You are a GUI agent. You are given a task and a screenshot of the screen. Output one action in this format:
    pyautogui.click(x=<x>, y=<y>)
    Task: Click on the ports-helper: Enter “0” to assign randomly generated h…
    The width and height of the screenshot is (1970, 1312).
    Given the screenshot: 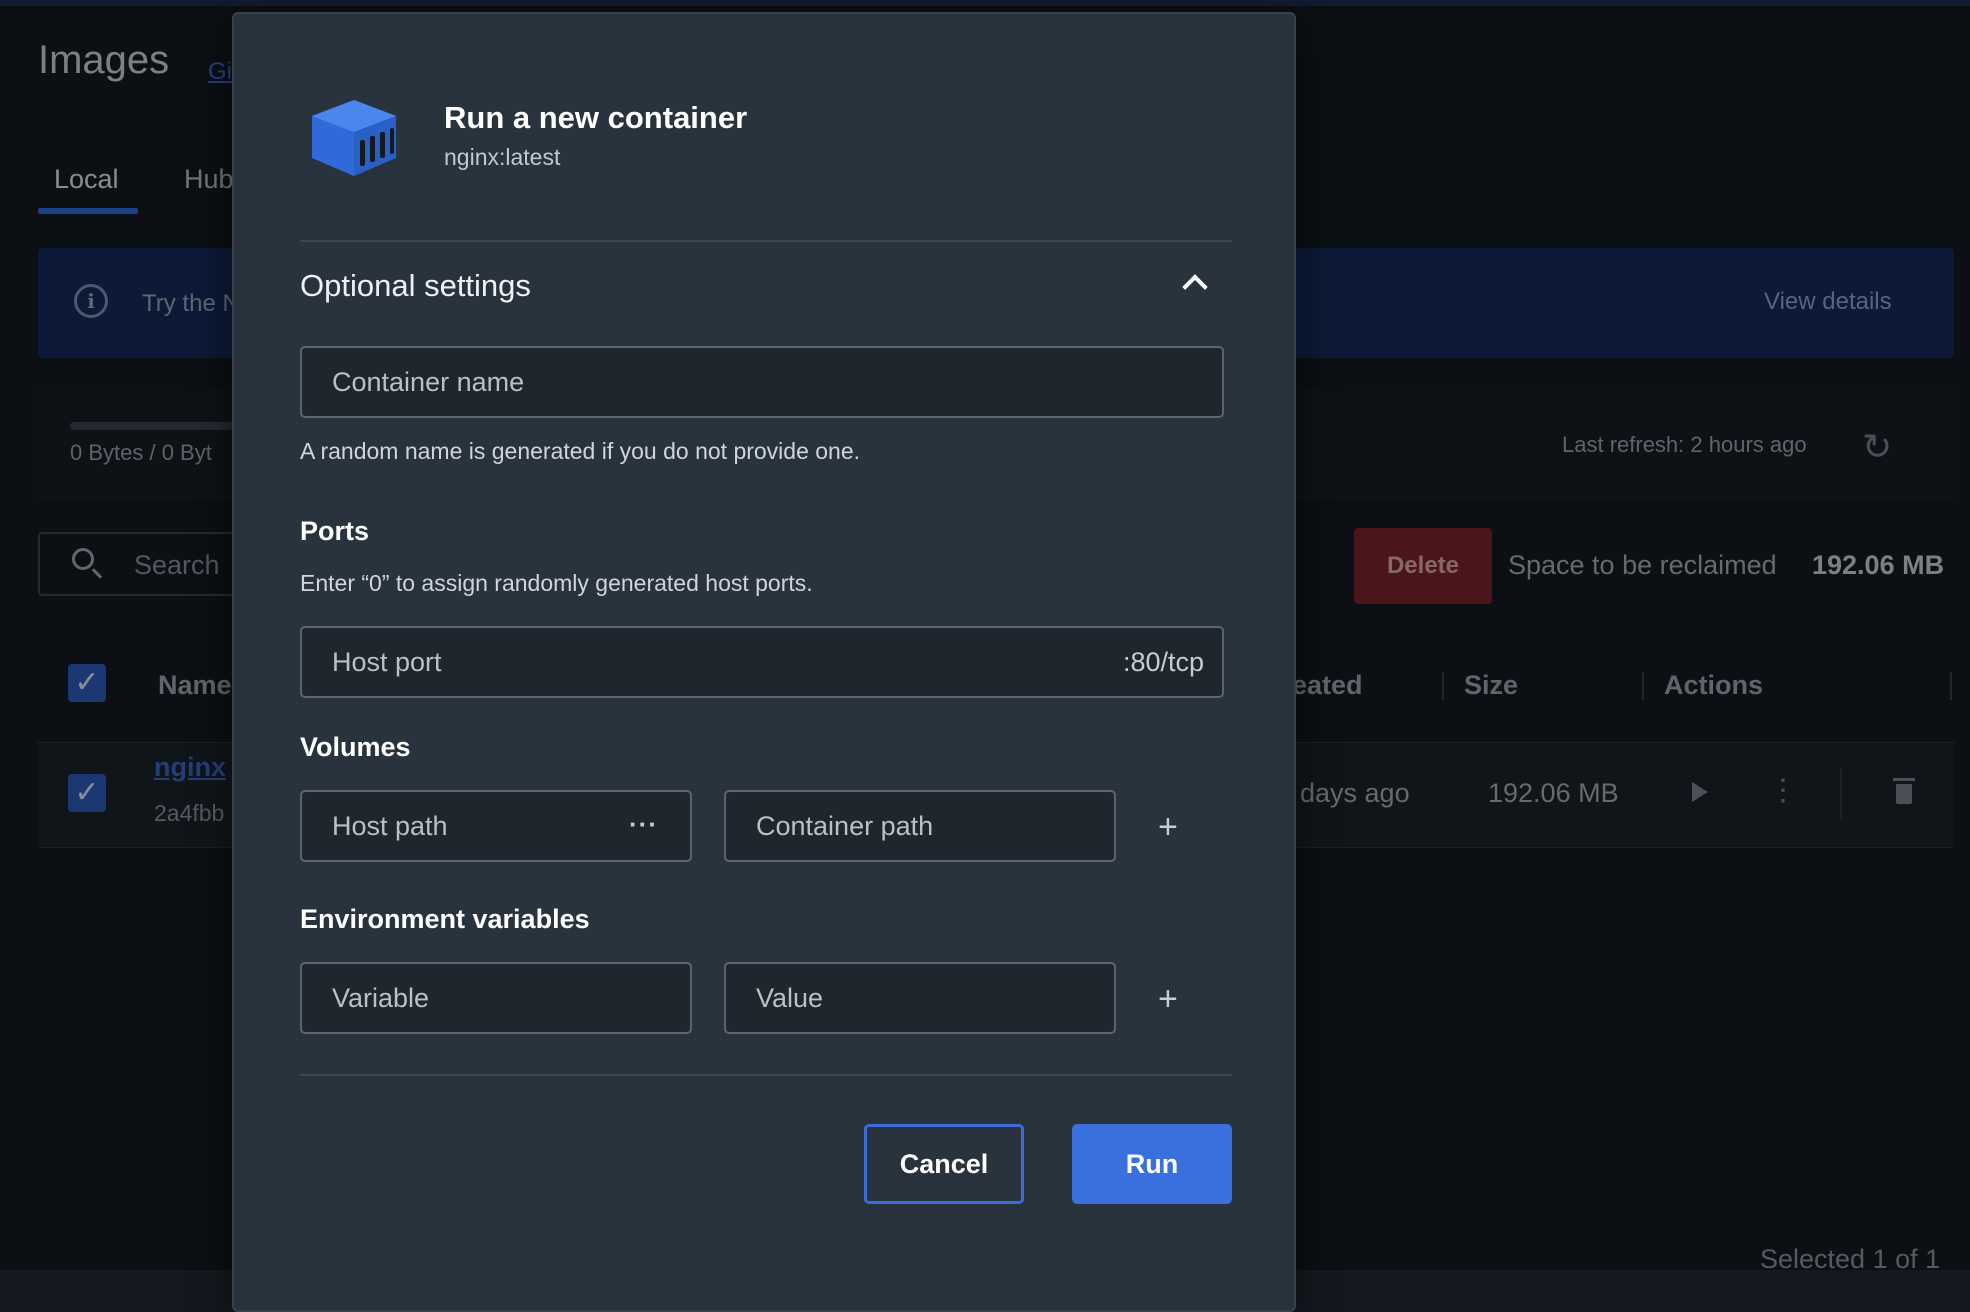 What is the action you would take?
    pyautogui.click(x=556, y=583)
    